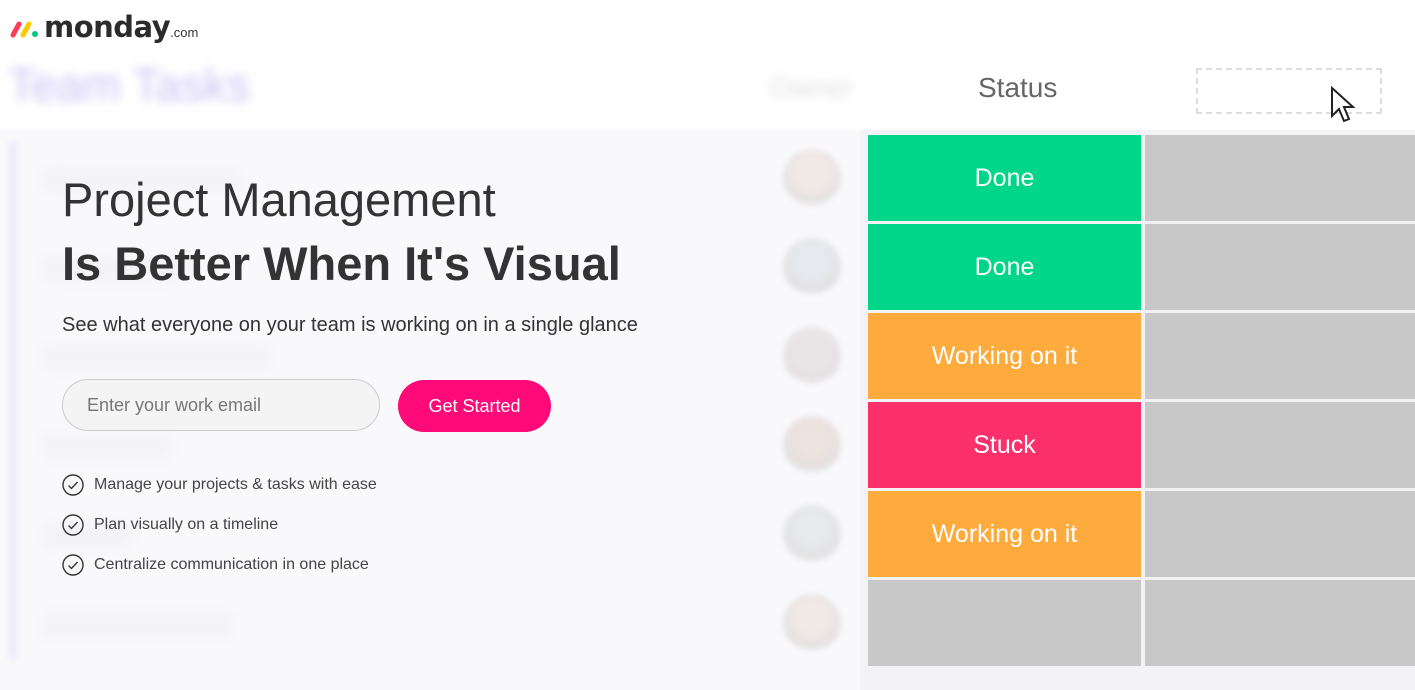  What do you see at coordinates (341, 263) in the screenshot?
I see `headline-line-2: Is Better When It's Visual` at bounding box center [341, 263].